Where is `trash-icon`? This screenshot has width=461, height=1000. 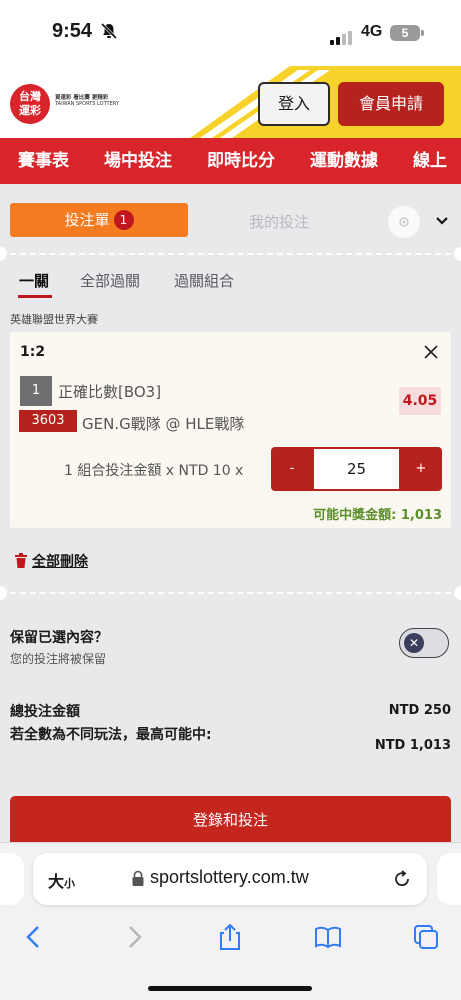 trash-icon is located at coordinates (21, 560).